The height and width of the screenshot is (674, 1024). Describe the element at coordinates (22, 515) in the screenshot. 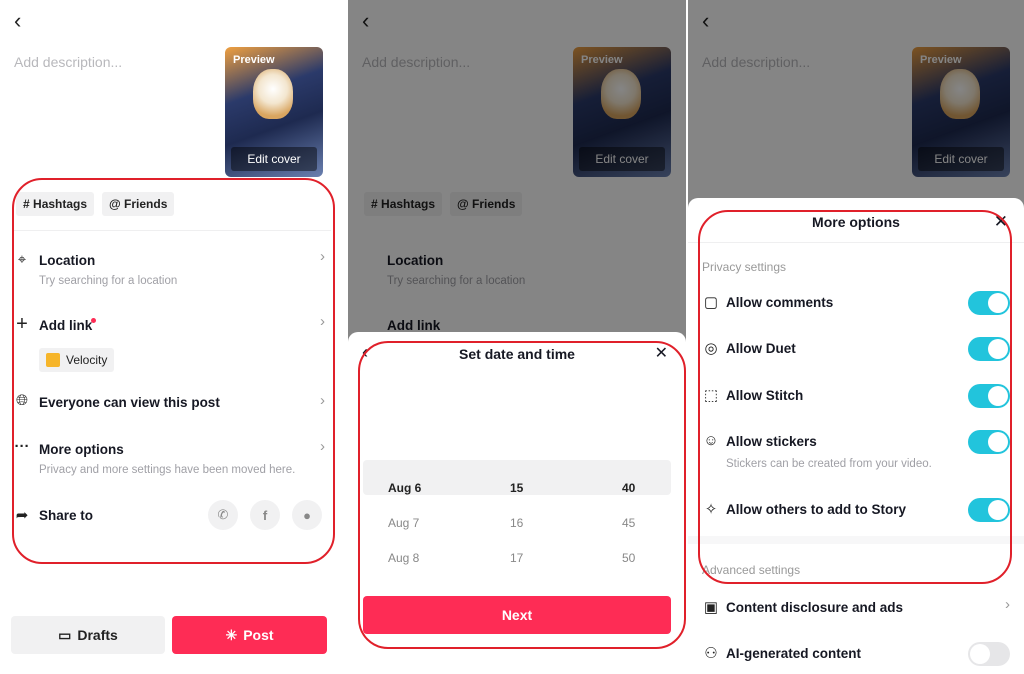

I see `share-arrow-icon: ➦` at that location.